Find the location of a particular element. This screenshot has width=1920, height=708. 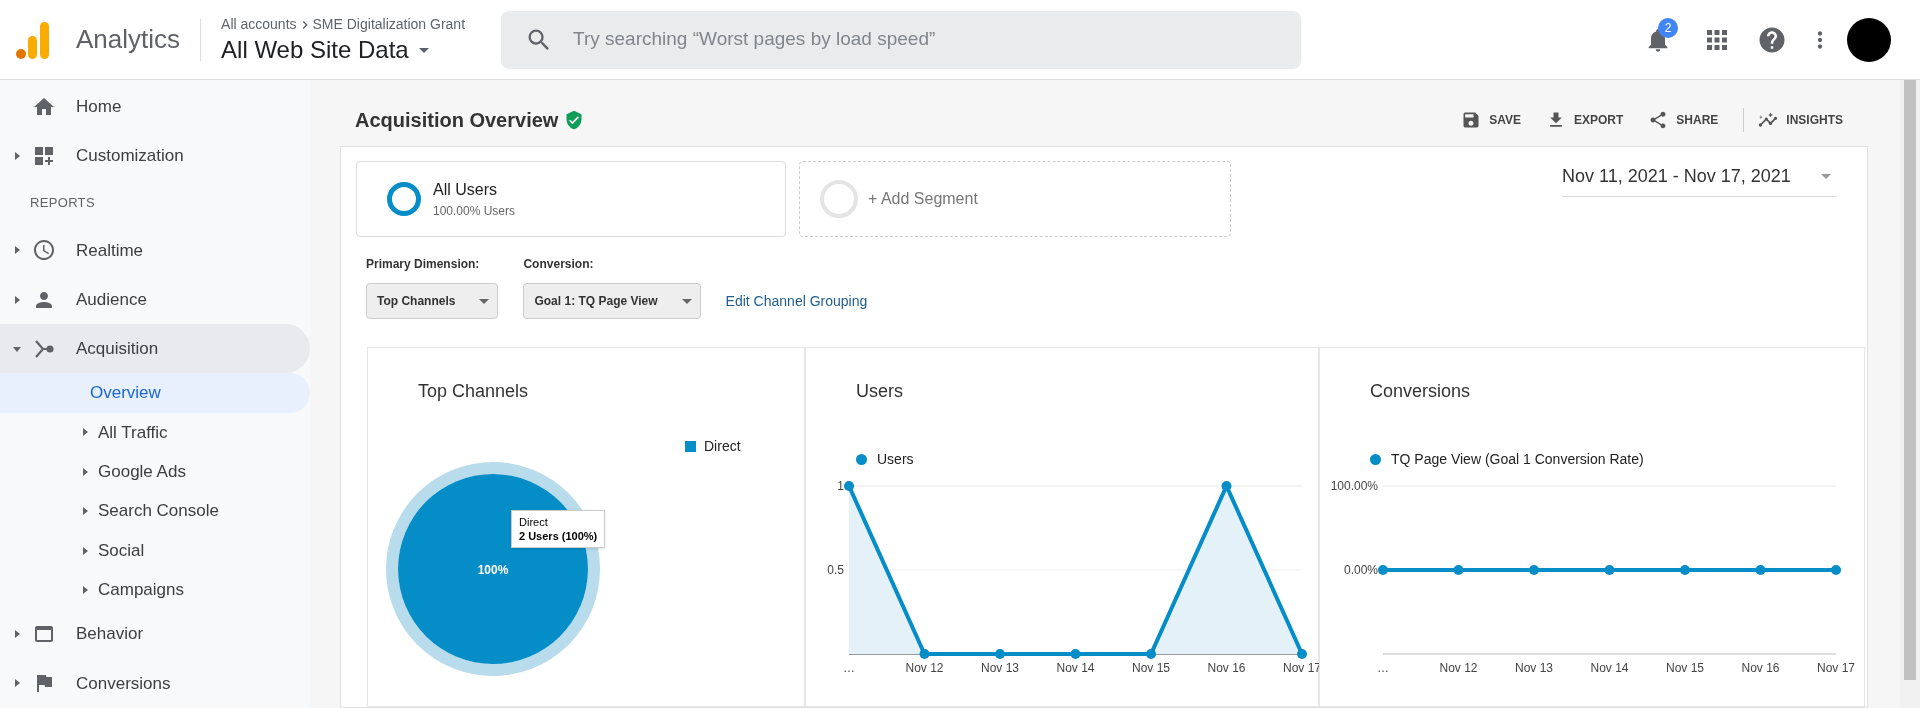

sidebar-subitem: Campaigns is located at coordinates (155, 590).